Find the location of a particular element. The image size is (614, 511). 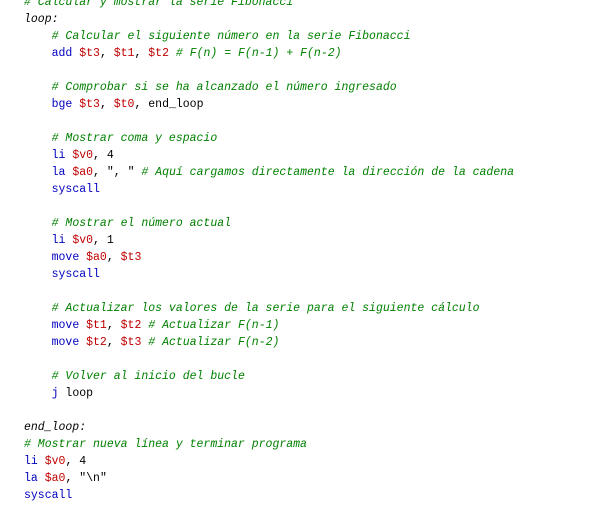

code-line: j loop is located at coordinates (317, 393).